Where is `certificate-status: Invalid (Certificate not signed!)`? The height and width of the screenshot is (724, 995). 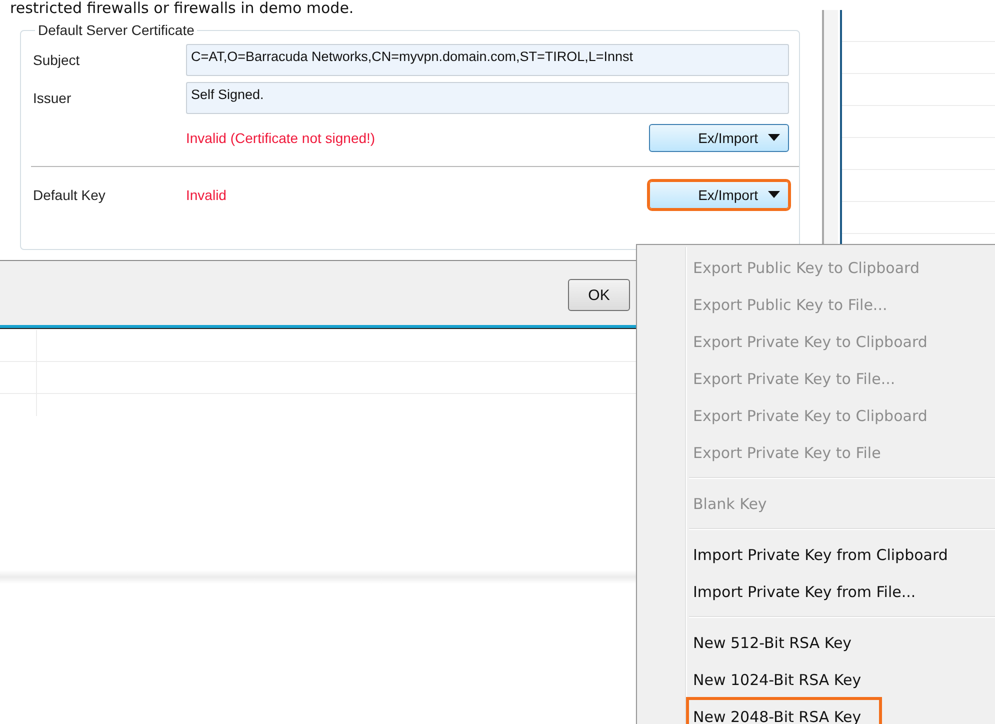 certificate-status: Invalid (Certificate not signed!) is located at coordinates (281, 138).